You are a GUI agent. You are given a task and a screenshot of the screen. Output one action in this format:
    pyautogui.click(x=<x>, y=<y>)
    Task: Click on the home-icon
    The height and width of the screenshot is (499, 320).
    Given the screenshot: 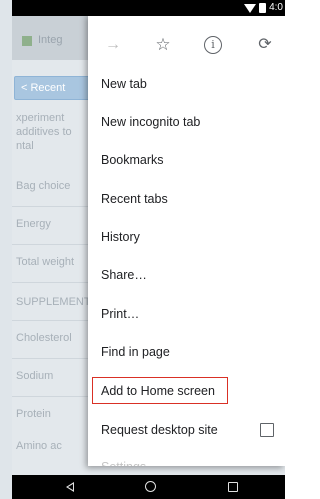 What is the action you would take?
    pyautogui.click(x=150, y=486)
    